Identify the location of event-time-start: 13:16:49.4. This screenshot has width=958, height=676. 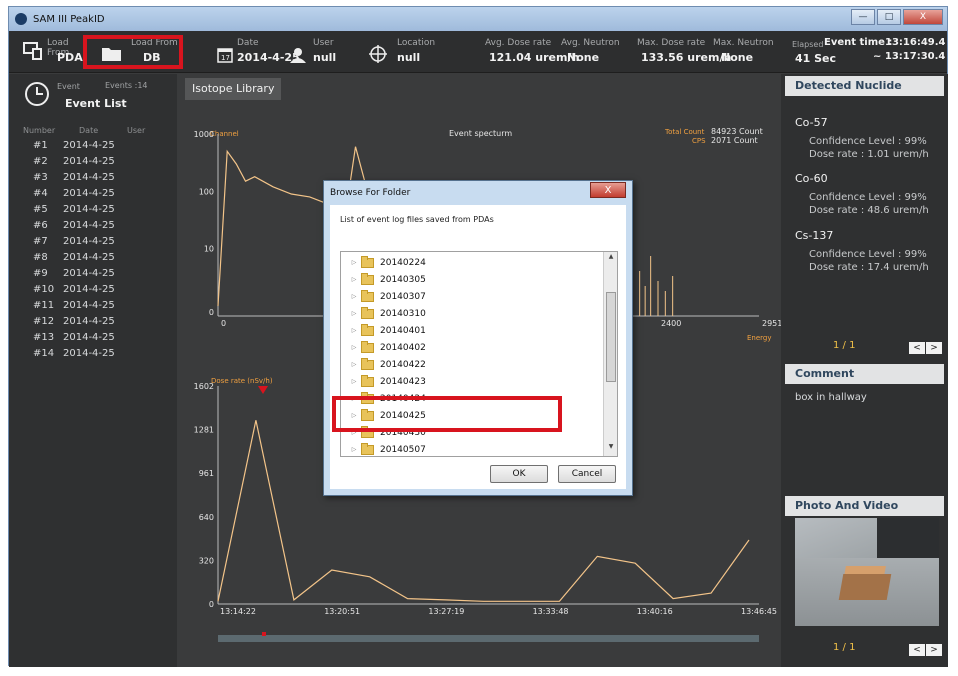
(915, 42).